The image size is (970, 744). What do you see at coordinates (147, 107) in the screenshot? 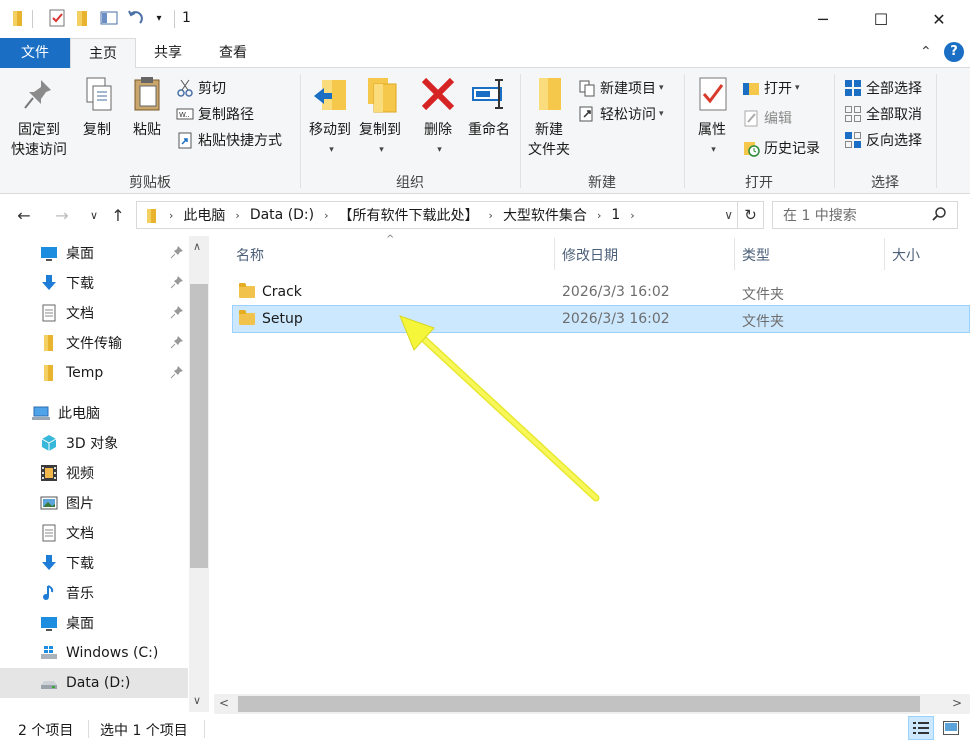
I see `paste-button: 粘贴` at bounding box center [147, 107].